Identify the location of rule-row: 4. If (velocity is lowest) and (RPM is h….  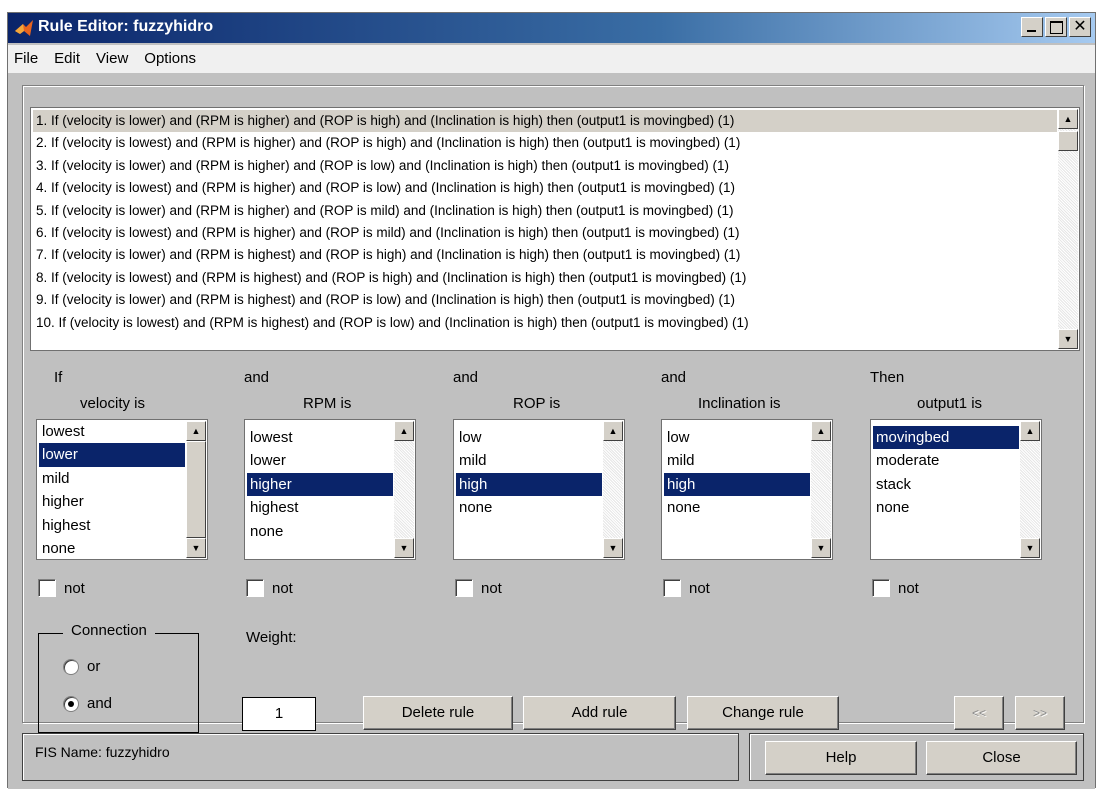
(545, 188).